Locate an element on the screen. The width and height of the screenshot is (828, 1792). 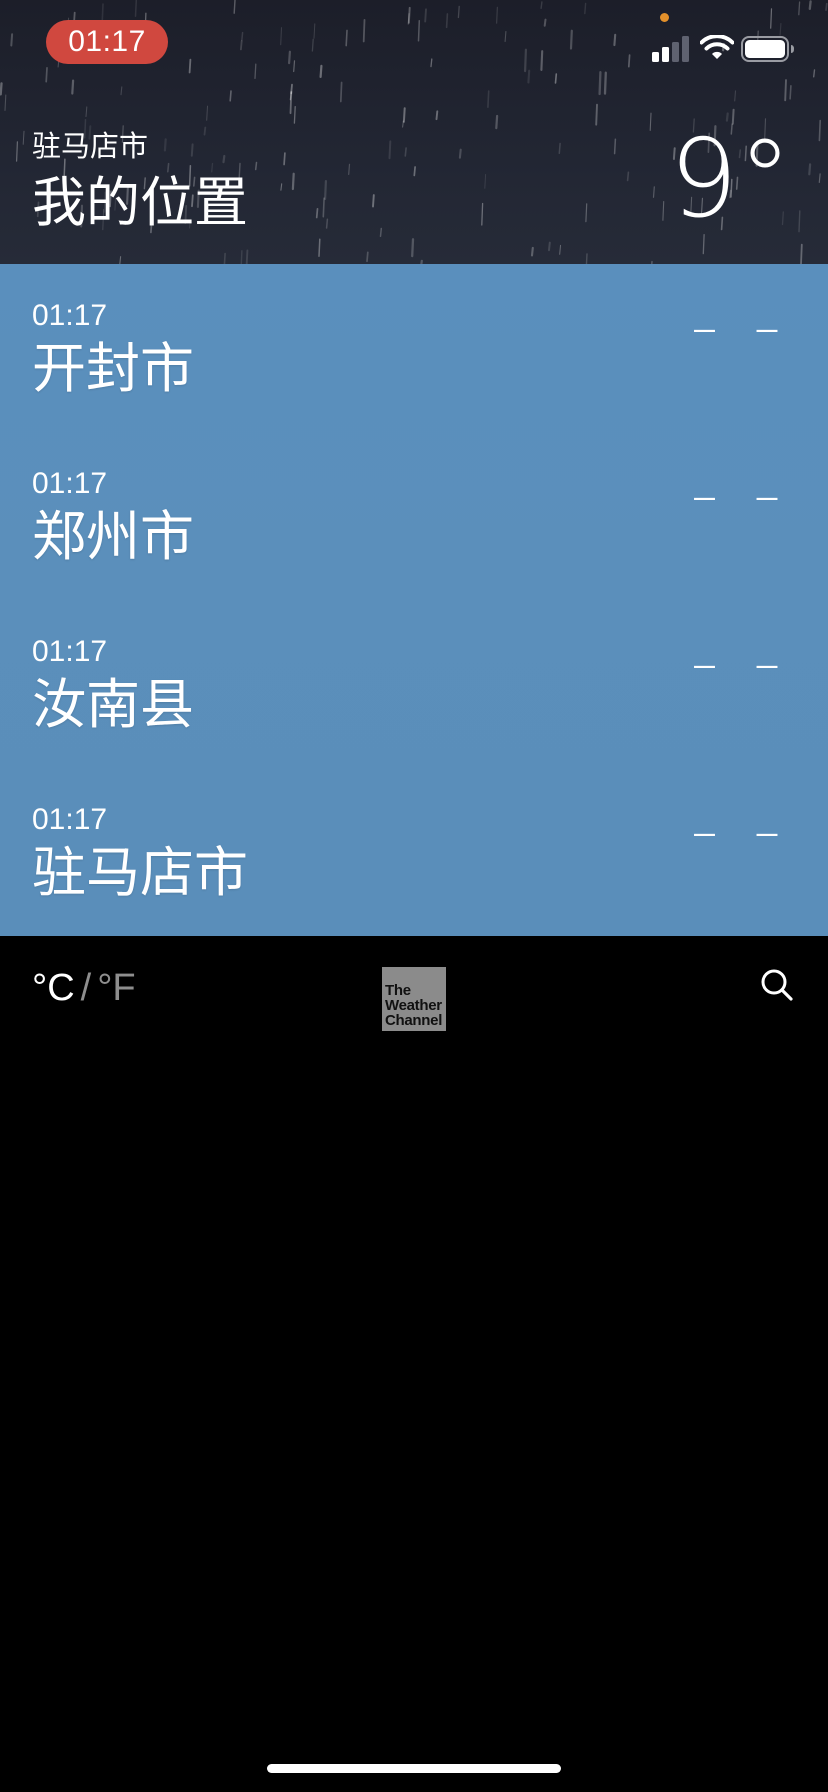
privacy-indicator-dot is located at coordinates (664, 17).